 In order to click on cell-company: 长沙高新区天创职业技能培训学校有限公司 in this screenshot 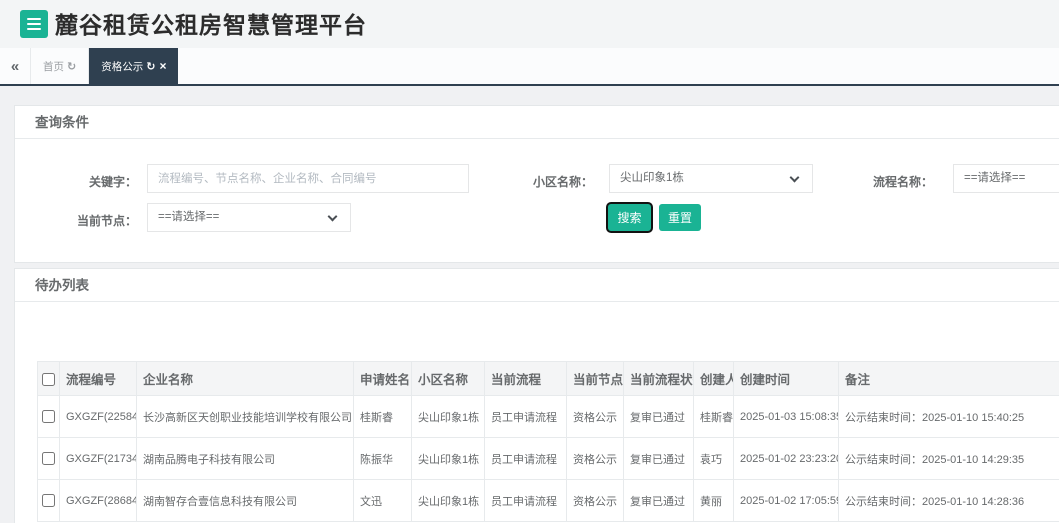, I will do `click(245, 416)`.